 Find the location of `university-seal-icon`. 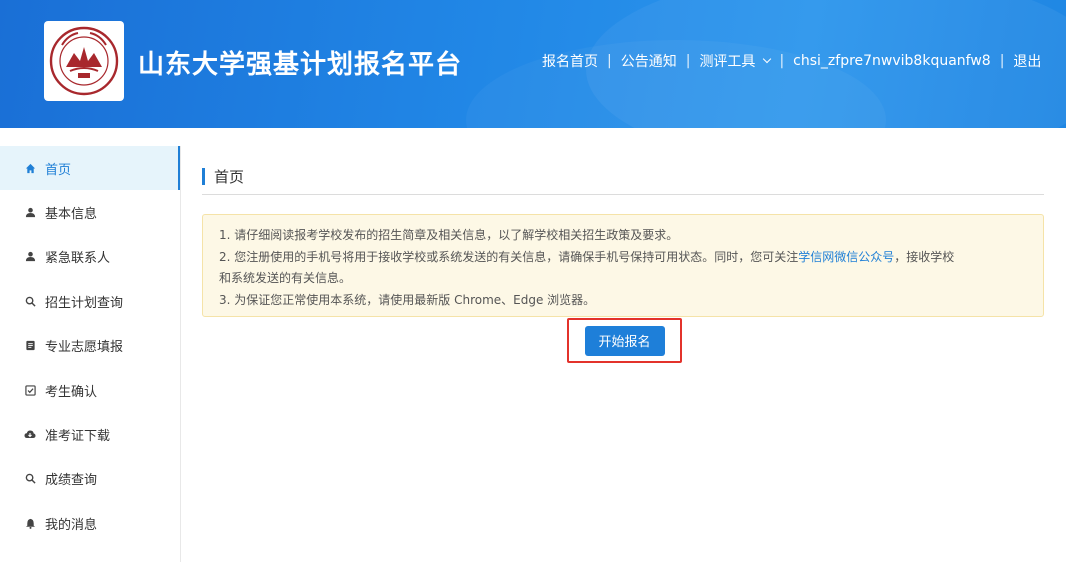

university-seal-icon is located at coordinates (84, 61).